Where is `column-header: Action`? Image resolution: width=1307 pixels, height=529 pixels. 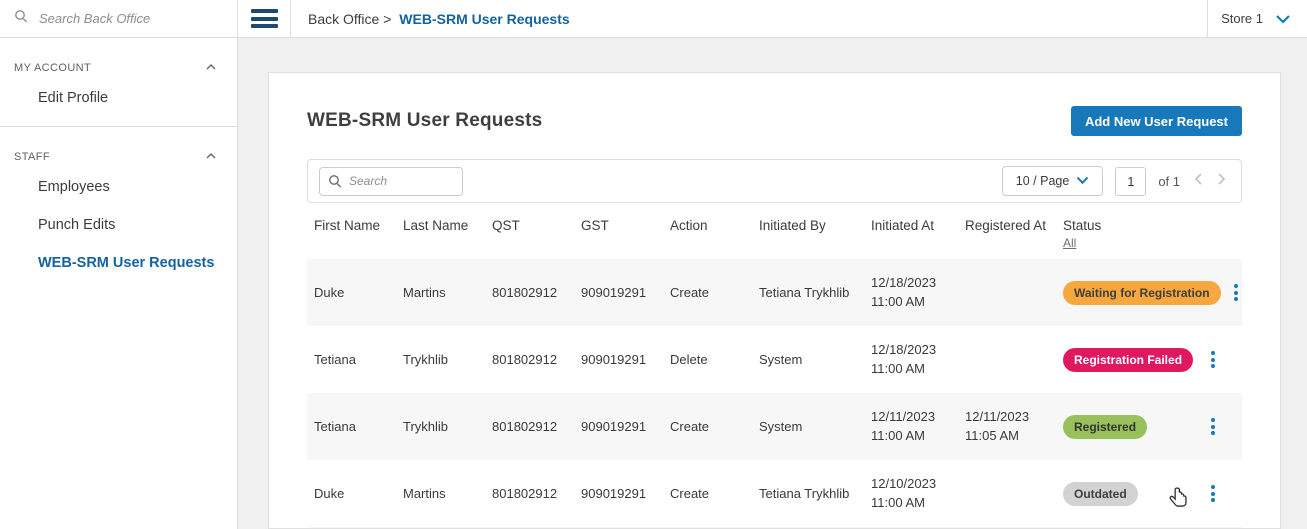 column-header: Action is located at coordinates (689, 225).